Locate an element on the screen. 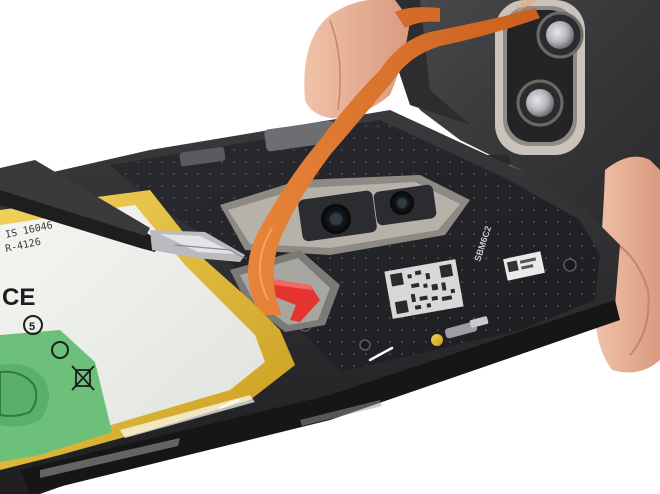 Image resolution: width=660 pixels, height=494 pixels. crossed-bin-icon is located at coordinates (83, 378).